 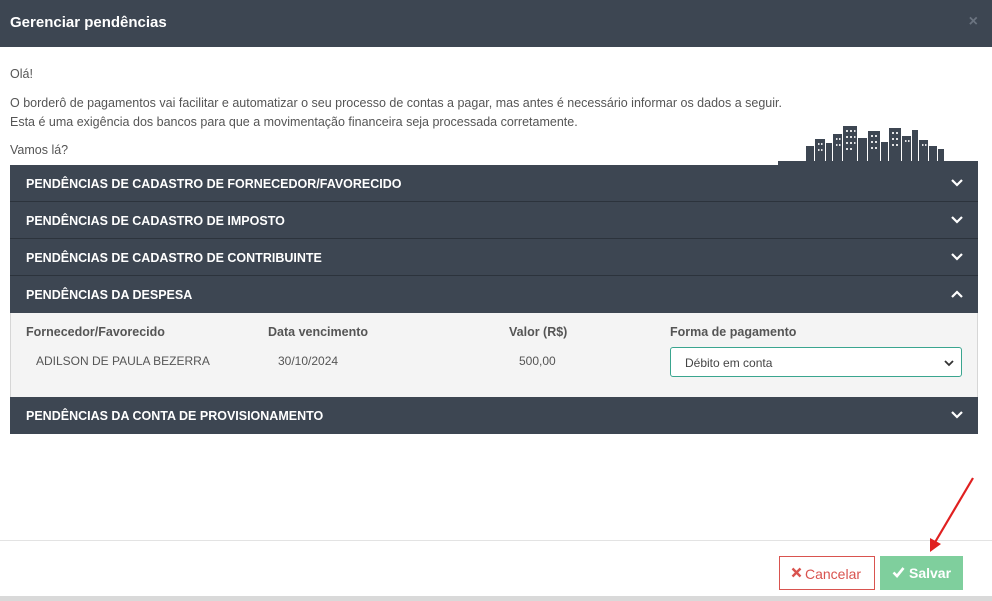 What do you see at coordinates (930, 573) in the screenshot?
I see `save-button-label: Salvar` at bounding box center [930, 573].